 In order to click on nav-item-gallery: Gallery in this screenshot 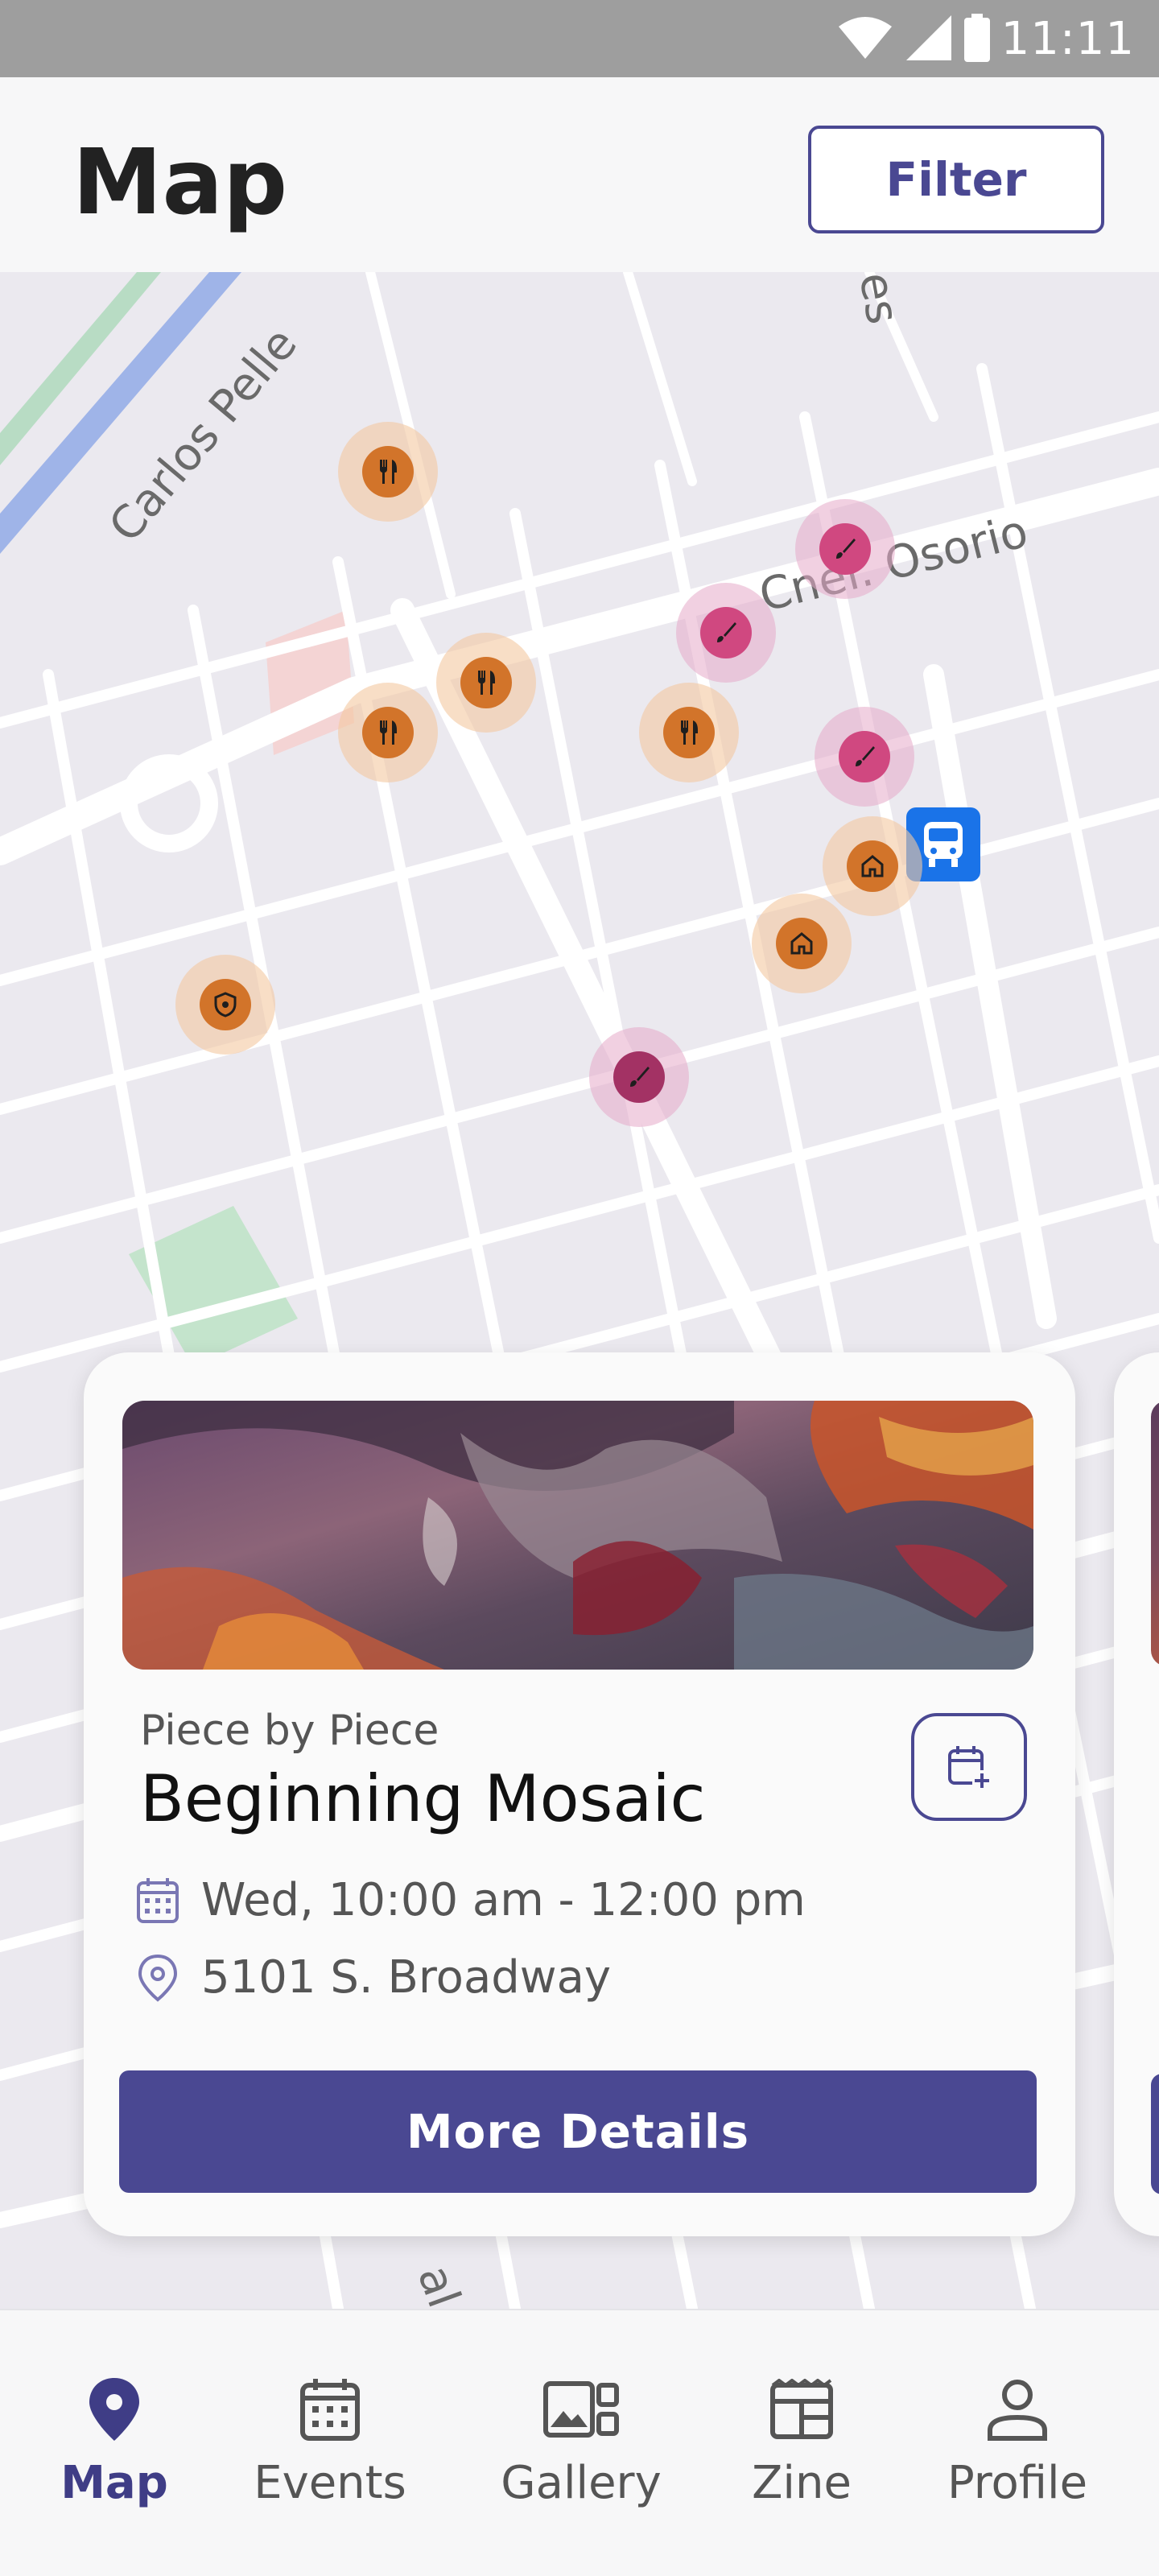, I will do `click(581, 2443)`.